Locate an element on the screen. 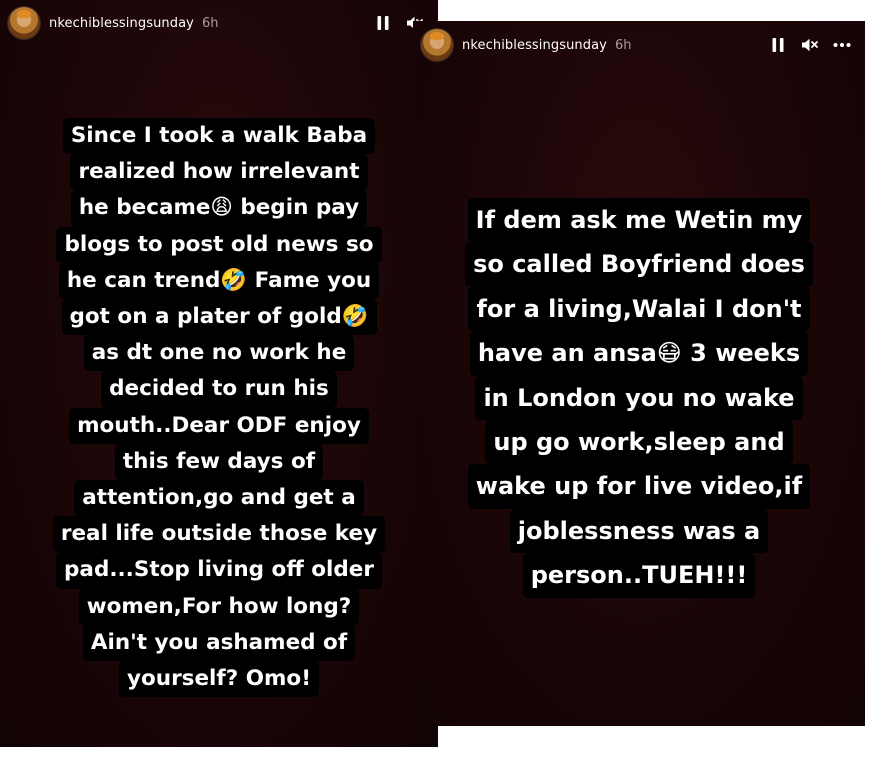 This screenshot has width=878, height=759. caption-line: in London you no wake is located at coordinates (639, 398).